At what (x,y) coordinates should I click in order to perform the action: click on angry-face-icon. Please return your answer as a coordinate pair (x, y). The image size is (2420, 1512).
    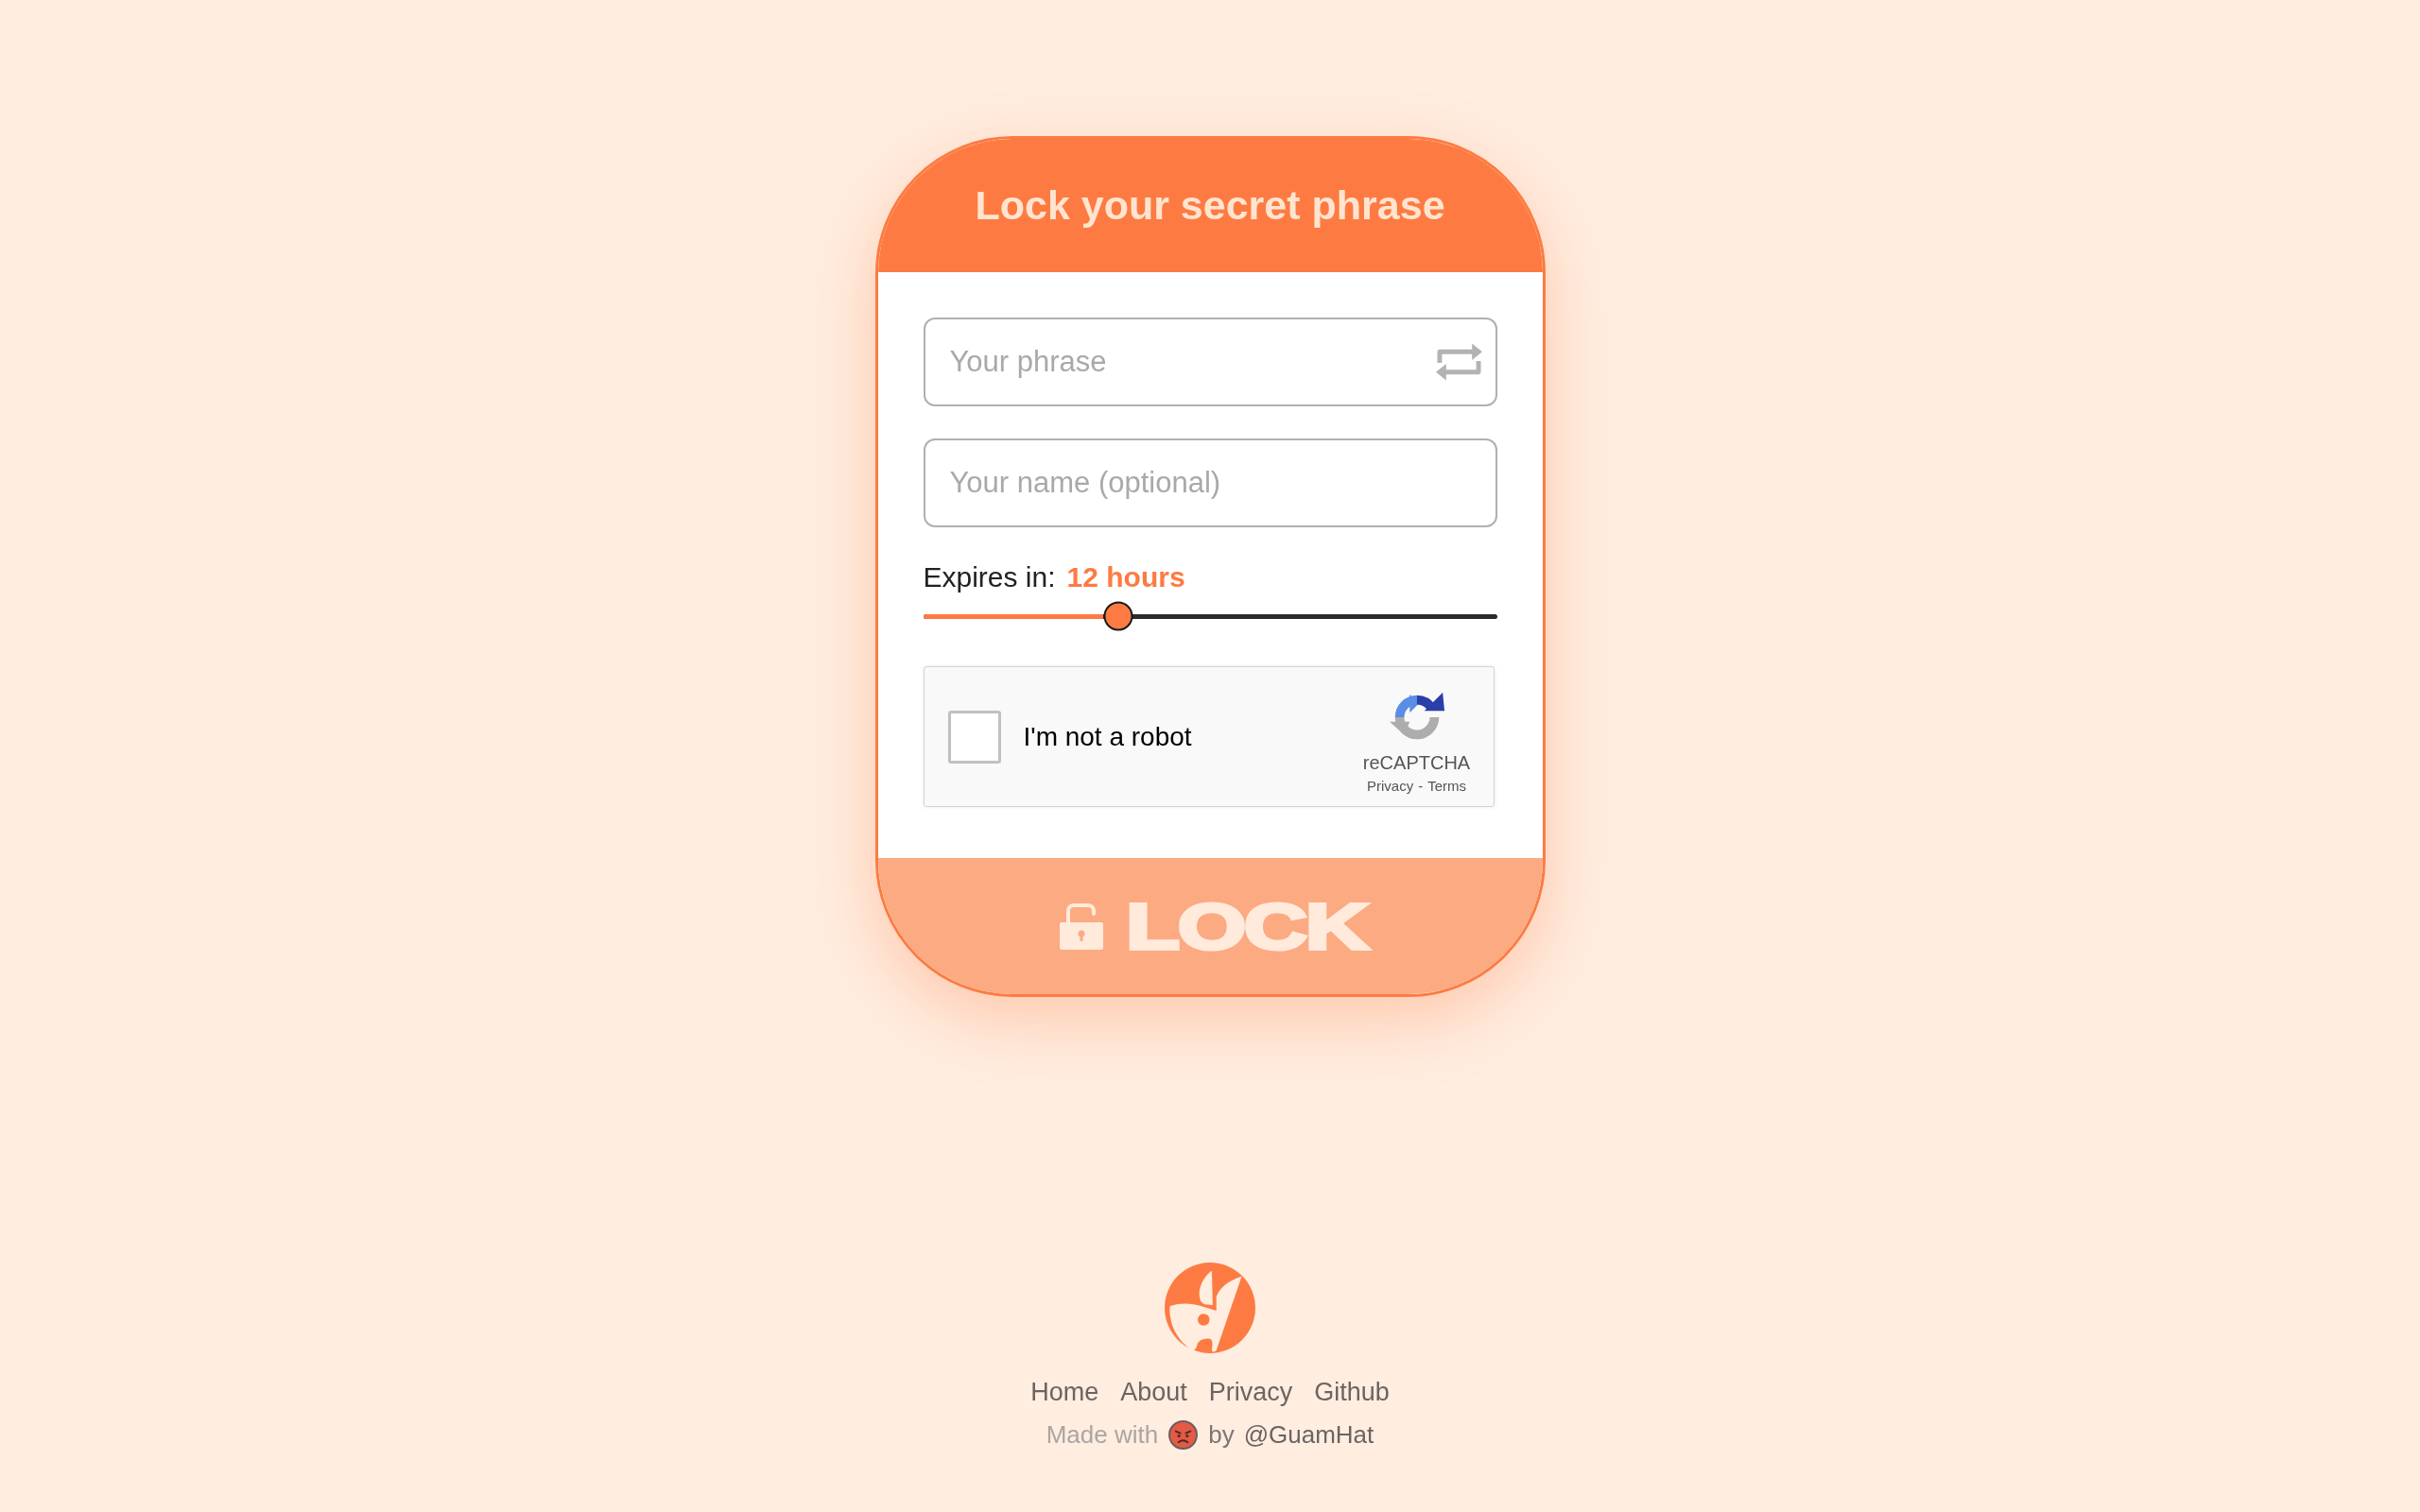
    Looking at the image, I should click on (1183, 1435).